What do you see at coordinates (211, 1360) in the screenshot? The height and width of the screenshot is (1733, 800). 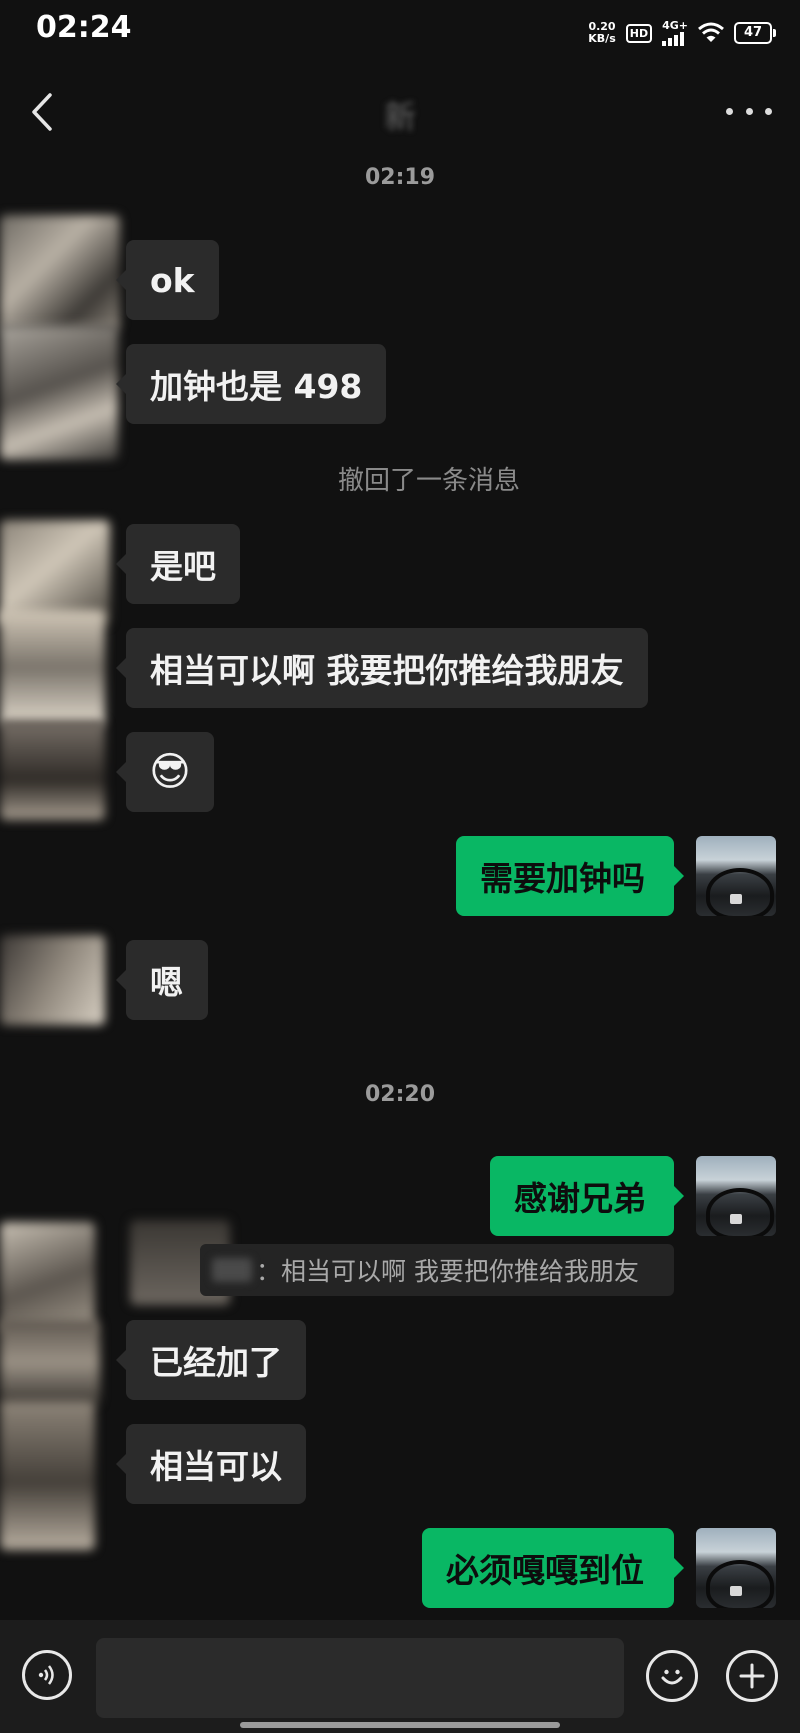 I see `message-bubble-incoming: 已经加了` at bounding box center [211, 1360].